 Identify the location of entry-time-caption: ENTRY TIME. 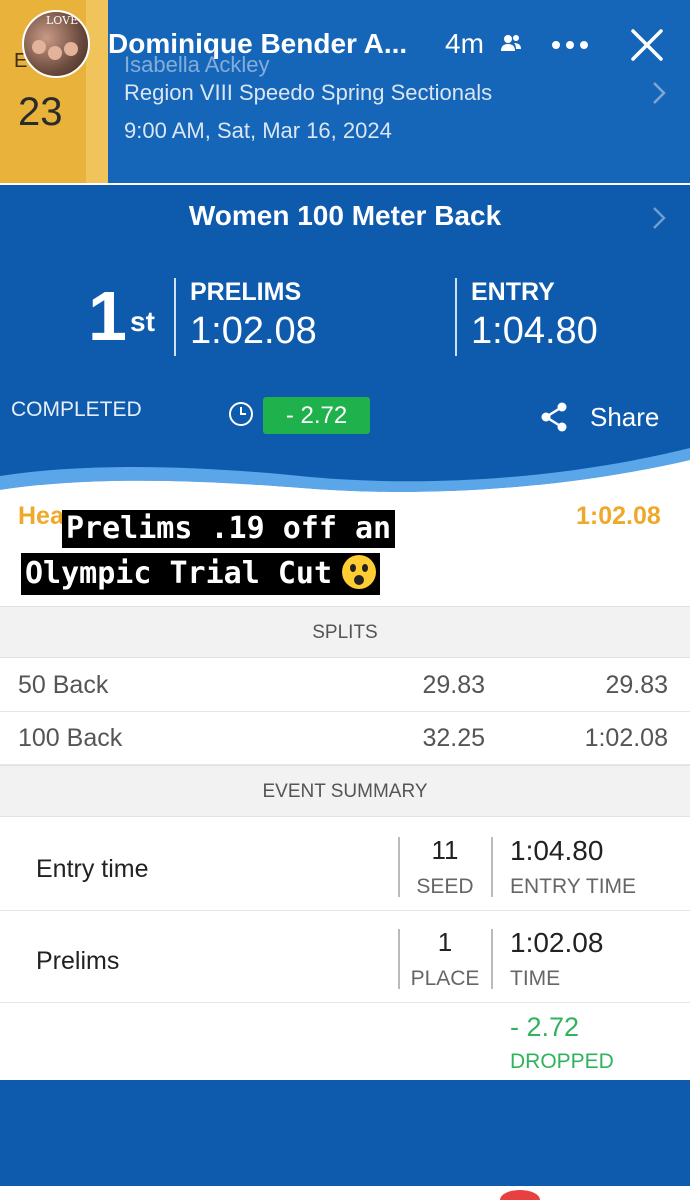
(573, 886).